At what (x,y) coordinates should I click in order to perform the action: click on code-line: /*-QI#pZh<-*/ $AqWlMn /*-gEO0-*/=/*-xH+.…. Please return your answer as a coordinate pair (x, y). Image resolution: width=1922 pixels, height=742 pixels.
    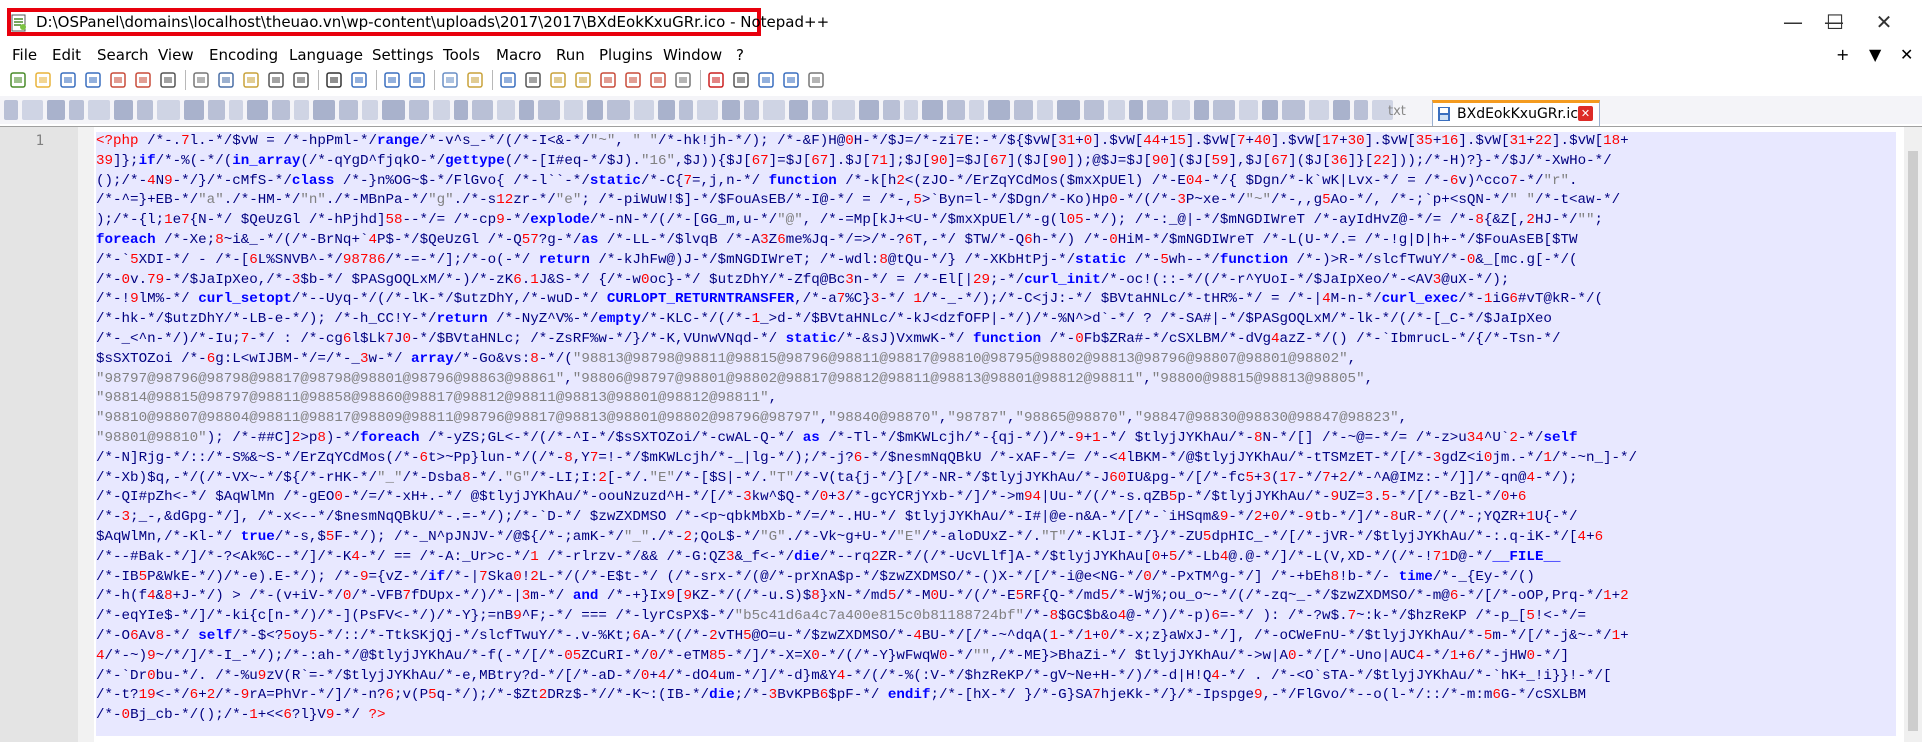
    Looking at the image, I should click on (811, 497).